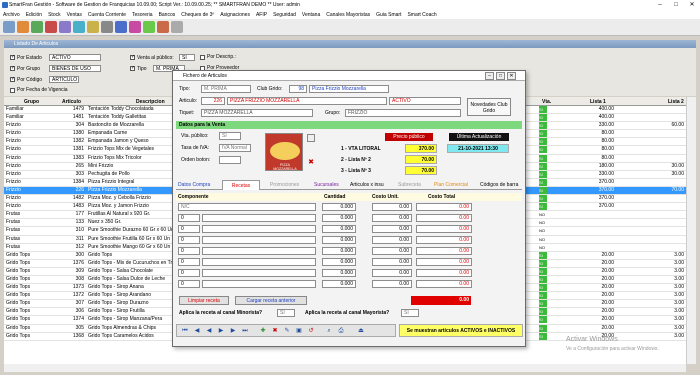  Describe the element at coordinates (421, 15) in the screenshot. I see `menu-smart-coach: Smart Coach` at that location.